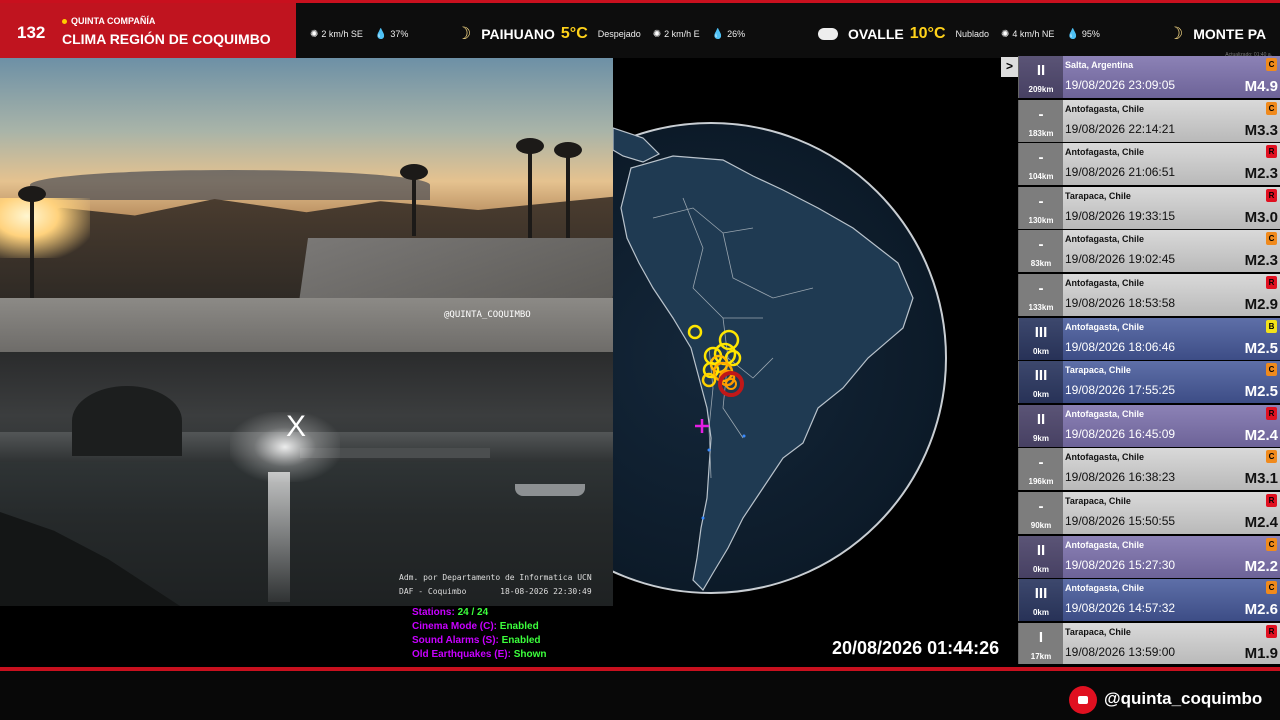  Describe the element at coordinates (1083, 700) in the screenshot. I see `youtube-icon` at that location.